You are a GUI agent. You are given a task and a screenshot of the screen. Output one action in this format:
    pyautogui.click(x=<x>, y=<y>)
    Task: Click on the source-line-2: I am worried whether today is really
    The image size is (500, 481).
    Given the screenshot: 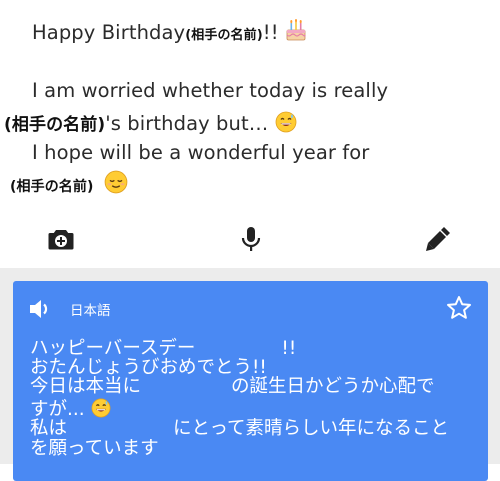 What is the action you would take?
    pyautogui.click(x=210, y=90)
    